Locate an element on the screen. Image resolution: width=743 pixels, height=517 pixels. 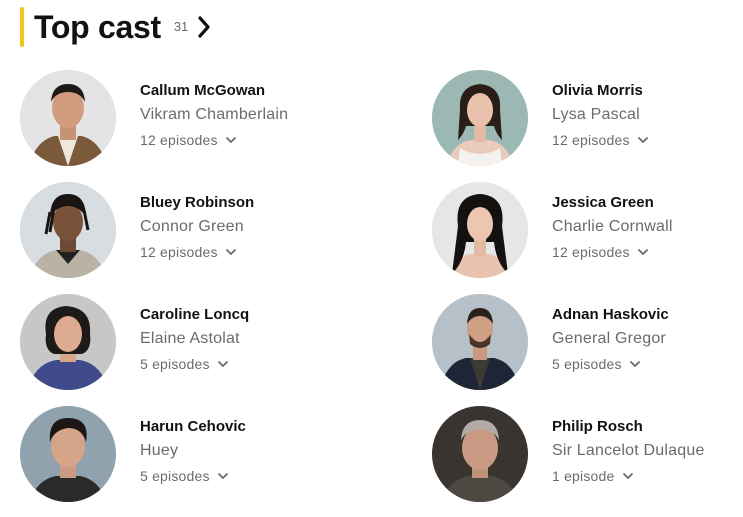
character-name: Elaine Astolat is located at coordinates (194, 339).